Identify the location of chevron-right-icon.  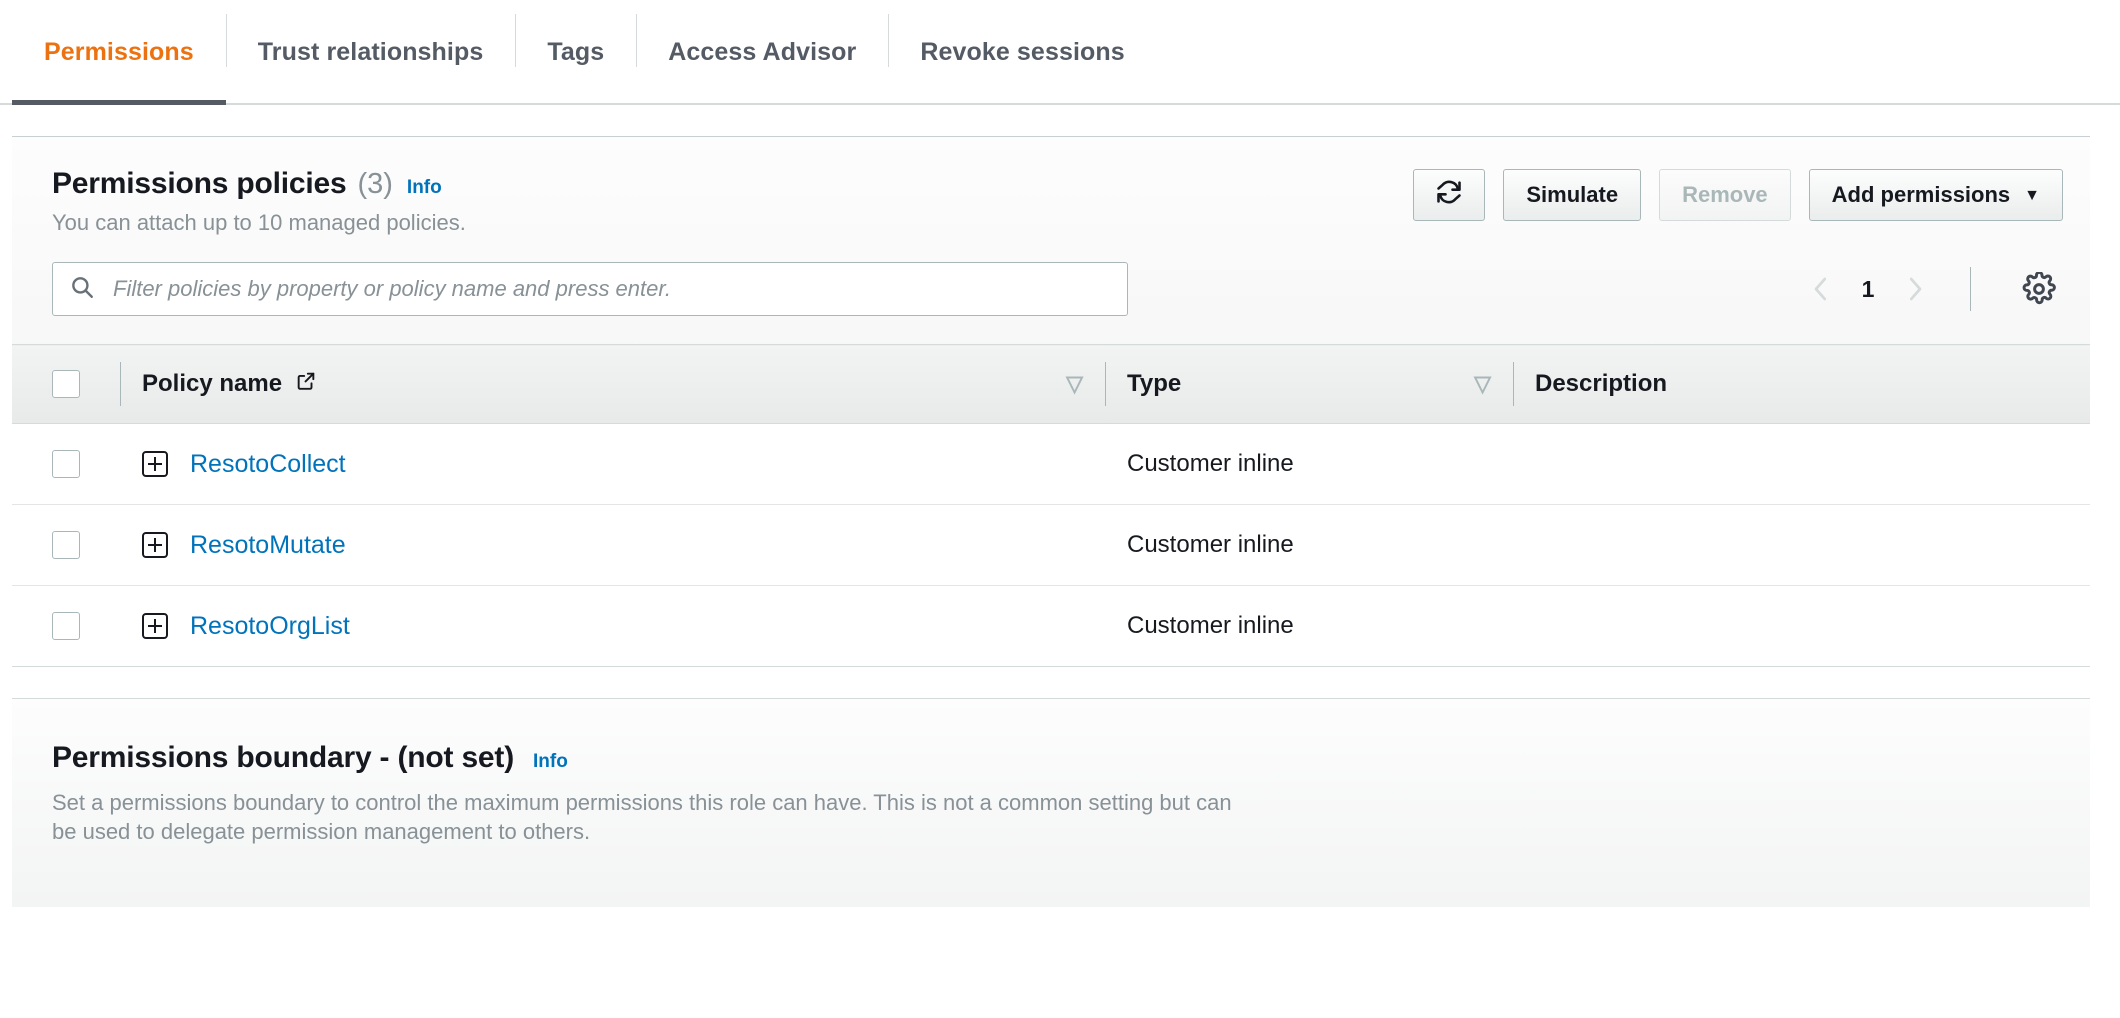
(1915, 289).